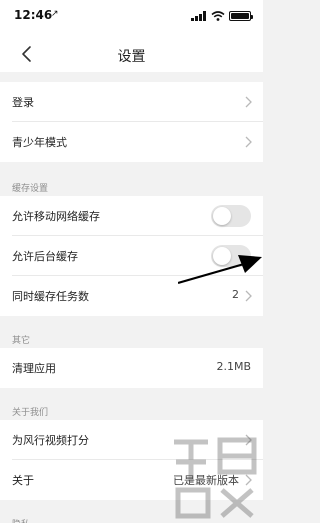  I want to click on settings-row-teen-mode: 青少年模式, so click(131, 142).